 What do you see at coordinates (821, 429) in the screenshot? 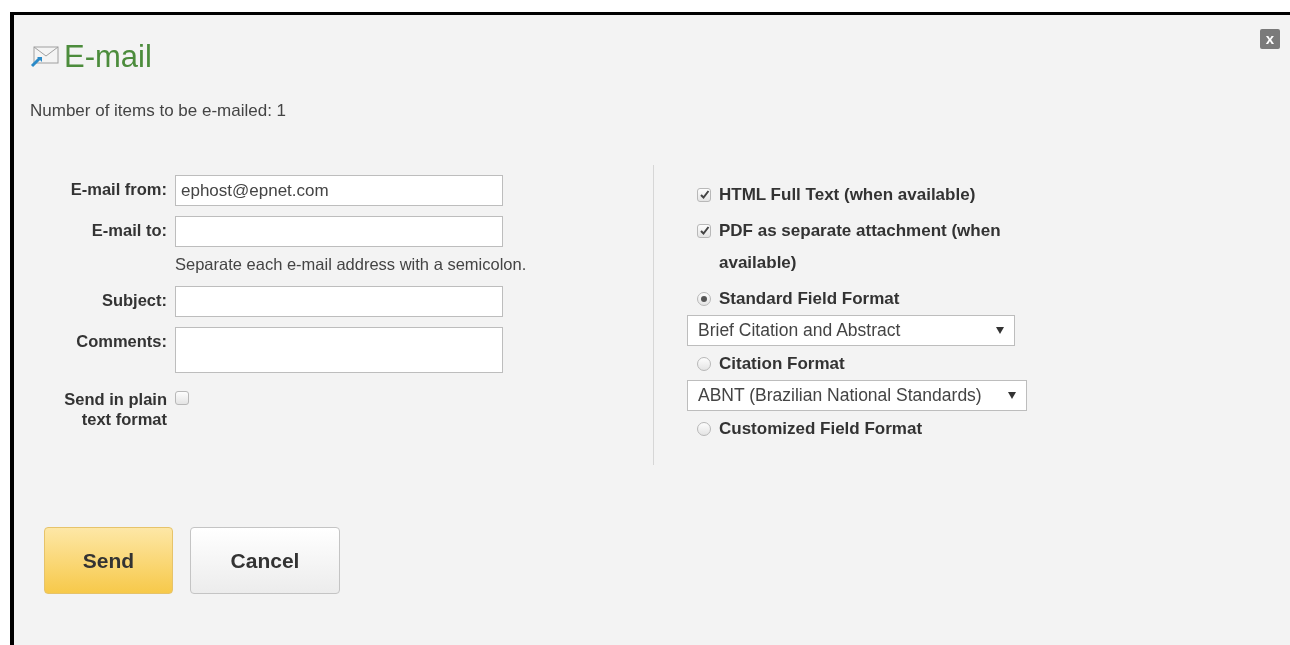
I see `option-label: Customized Field Format` at bounding box center [821, 429].